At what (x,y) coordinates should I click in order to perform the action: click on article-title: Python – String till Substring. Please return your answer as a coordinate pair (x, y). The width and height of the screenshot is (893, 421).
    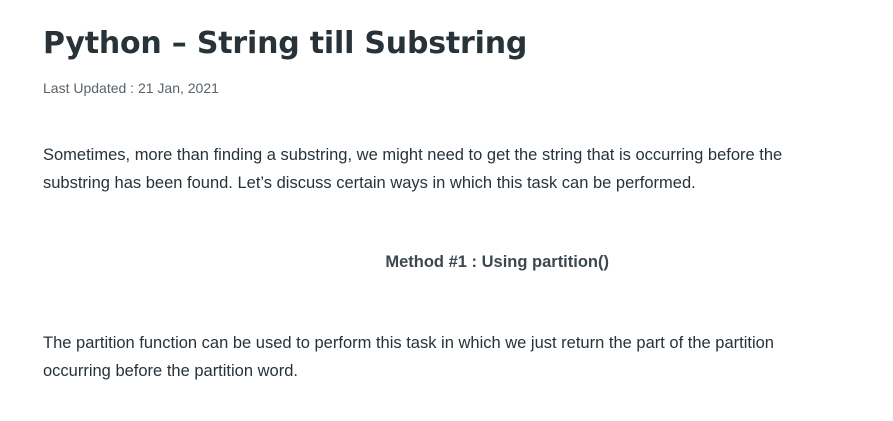
    Looking at the image, I should click on (285, 43).